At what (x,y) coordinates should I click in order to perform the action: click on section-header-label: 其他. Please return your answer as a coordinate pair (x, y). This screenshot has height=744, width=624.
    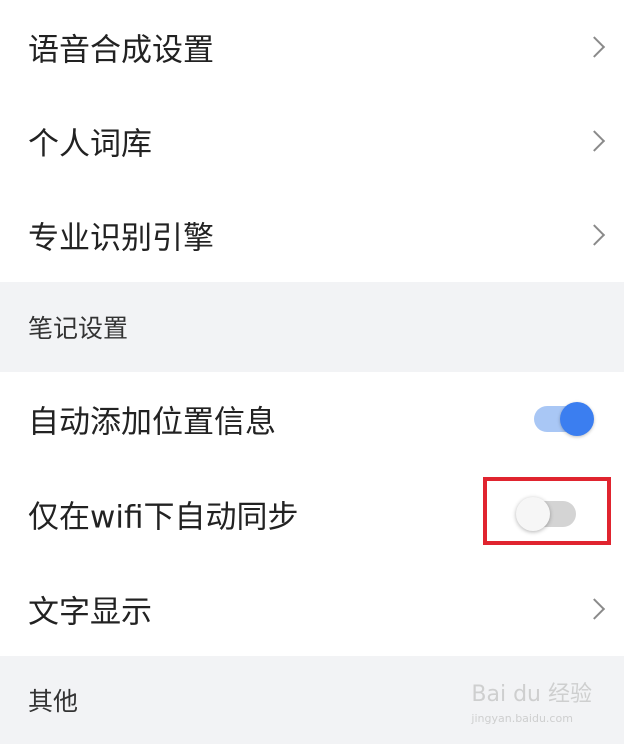
    Looking at the image, I should click on (53, 701).